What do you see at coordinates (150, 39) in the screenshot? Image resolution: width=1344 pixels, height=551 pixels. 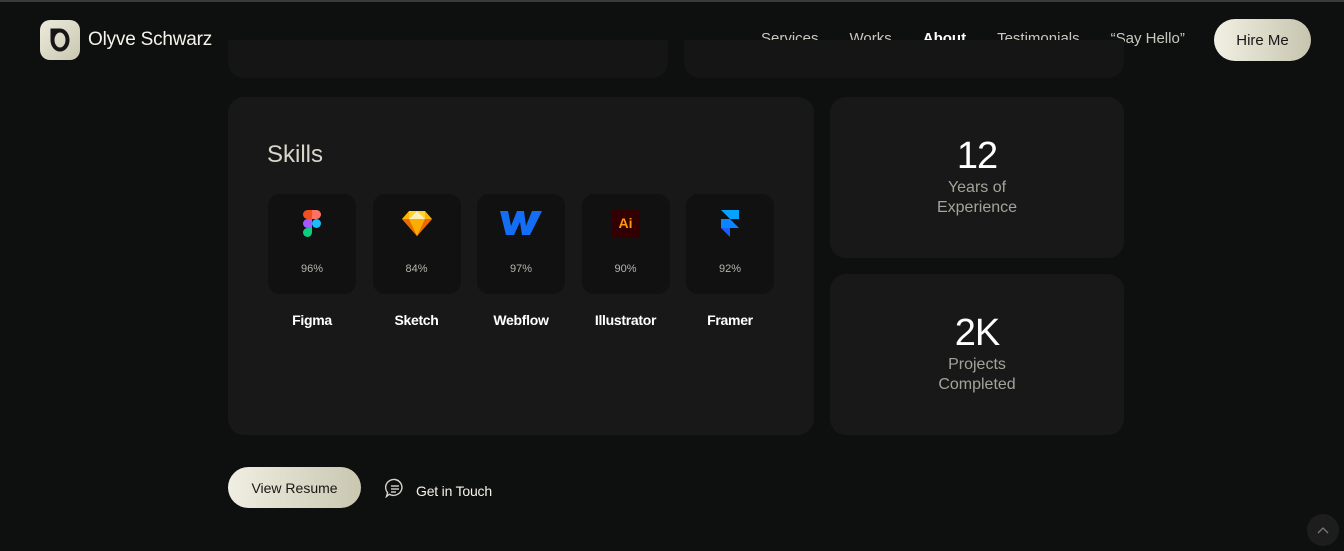 I see `brand-name: Olyve Schwarz` at bounding box center [150, 39].